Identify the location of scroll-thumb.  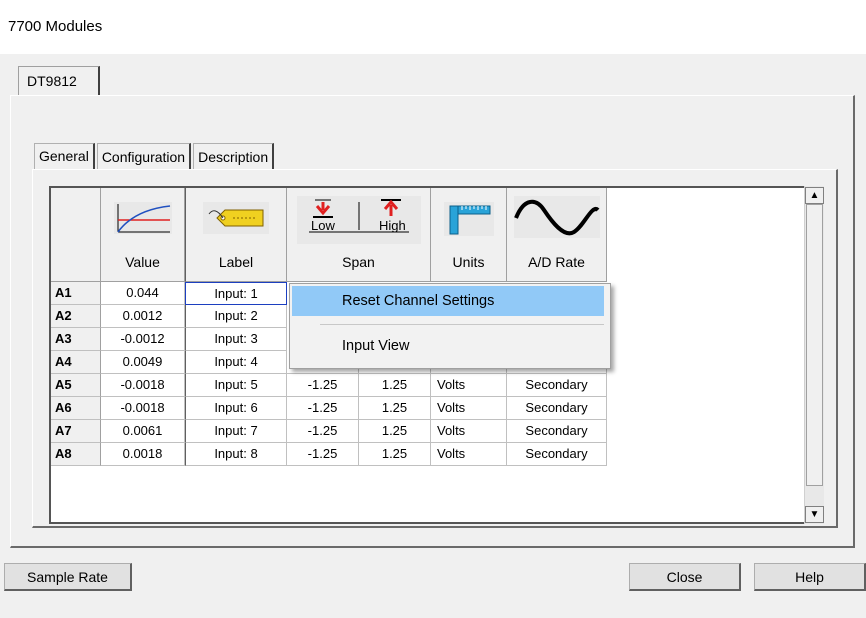
(814, 345).